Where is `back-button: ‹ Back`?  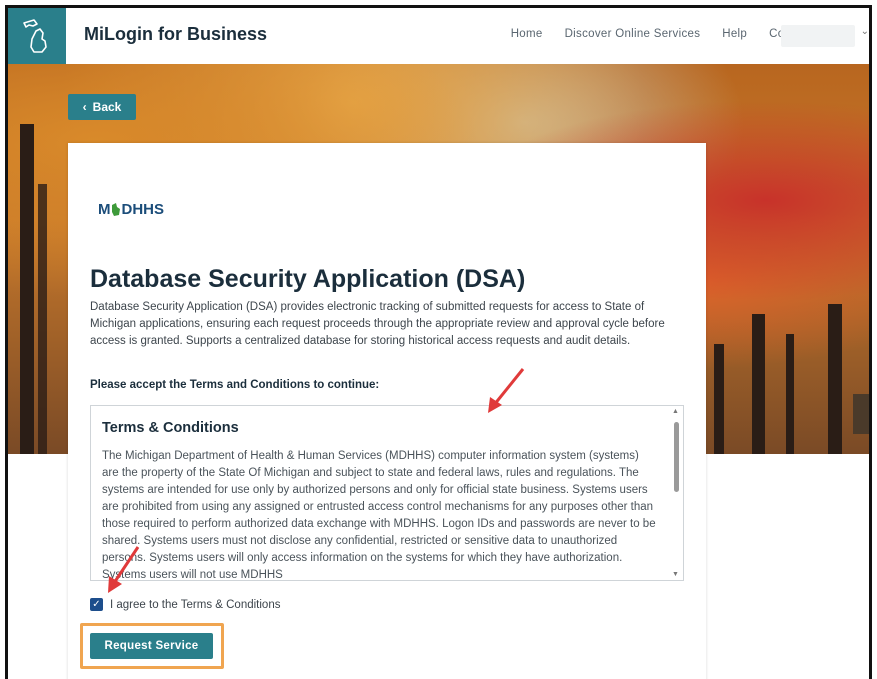
back-button: ‹ Back is located at coordinates (102, 107).